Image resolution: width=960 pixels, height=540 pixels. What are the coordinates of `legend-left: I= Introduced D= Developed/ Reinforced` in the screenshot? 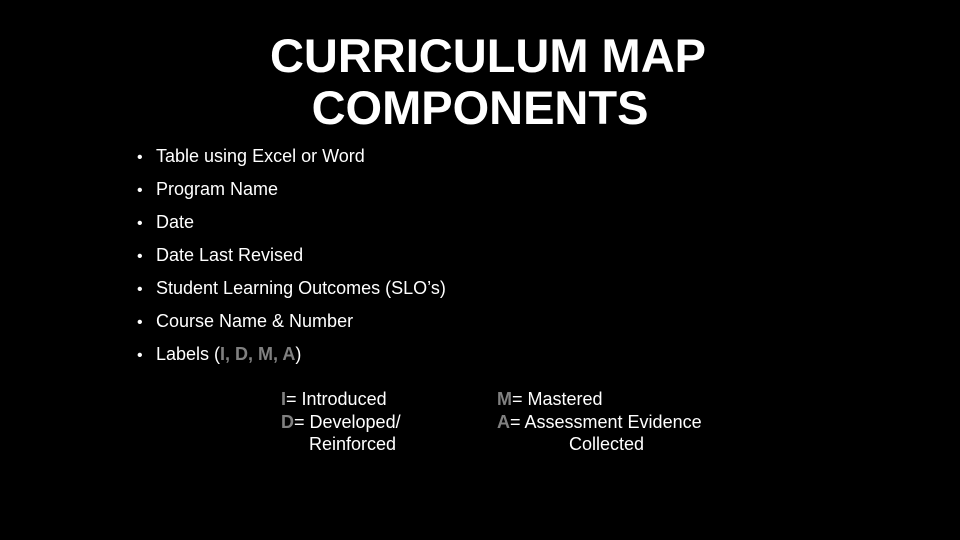 It's located at (341, 422).